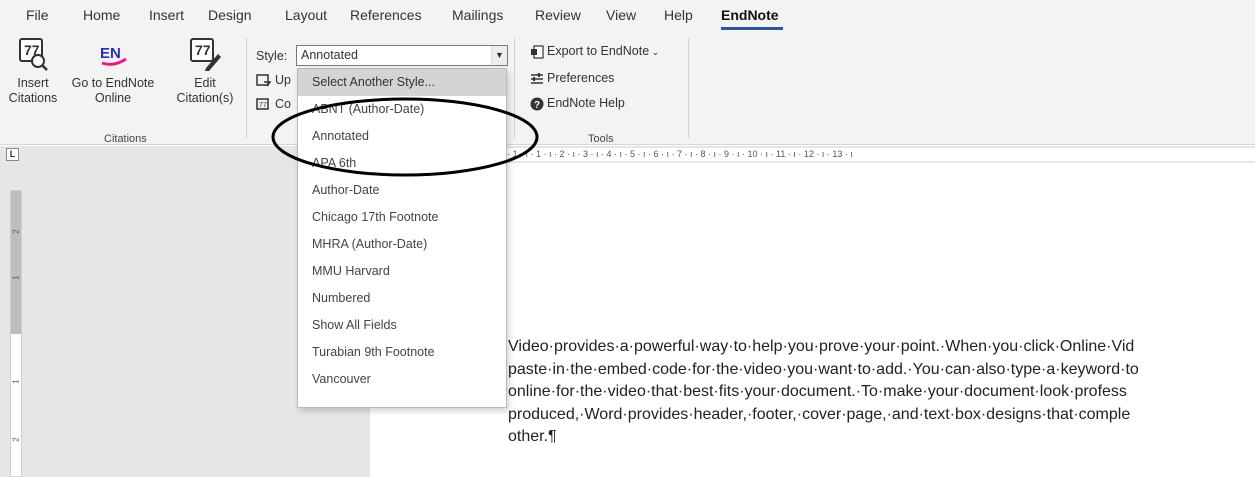 The width and height of the screenshot is (1255, 477). What do you see at coordinates (499, 55) in the screenshot?
I see `chevron-down-icon: ▼` at bounding box center [499, 55].